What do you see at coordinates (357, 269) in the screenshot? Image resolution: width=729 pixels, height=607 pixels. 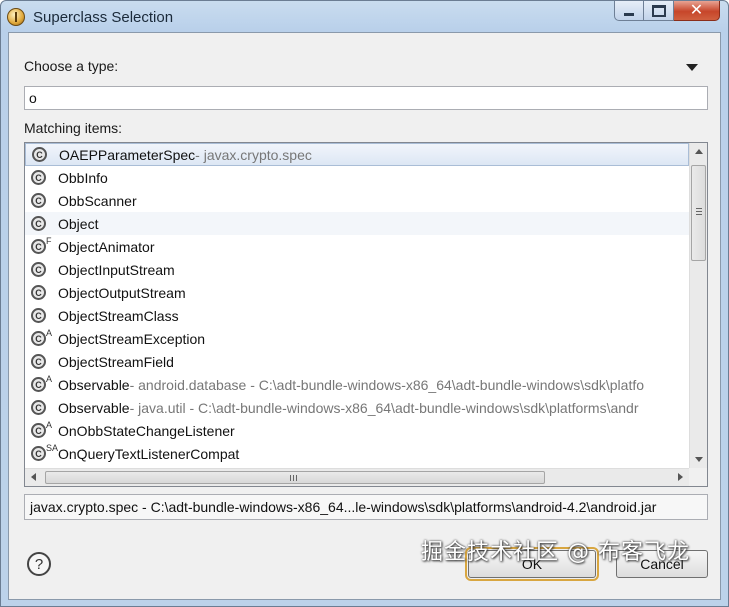 I see `list-item: C ObjectInputStream` at bounding box center [357, 269].